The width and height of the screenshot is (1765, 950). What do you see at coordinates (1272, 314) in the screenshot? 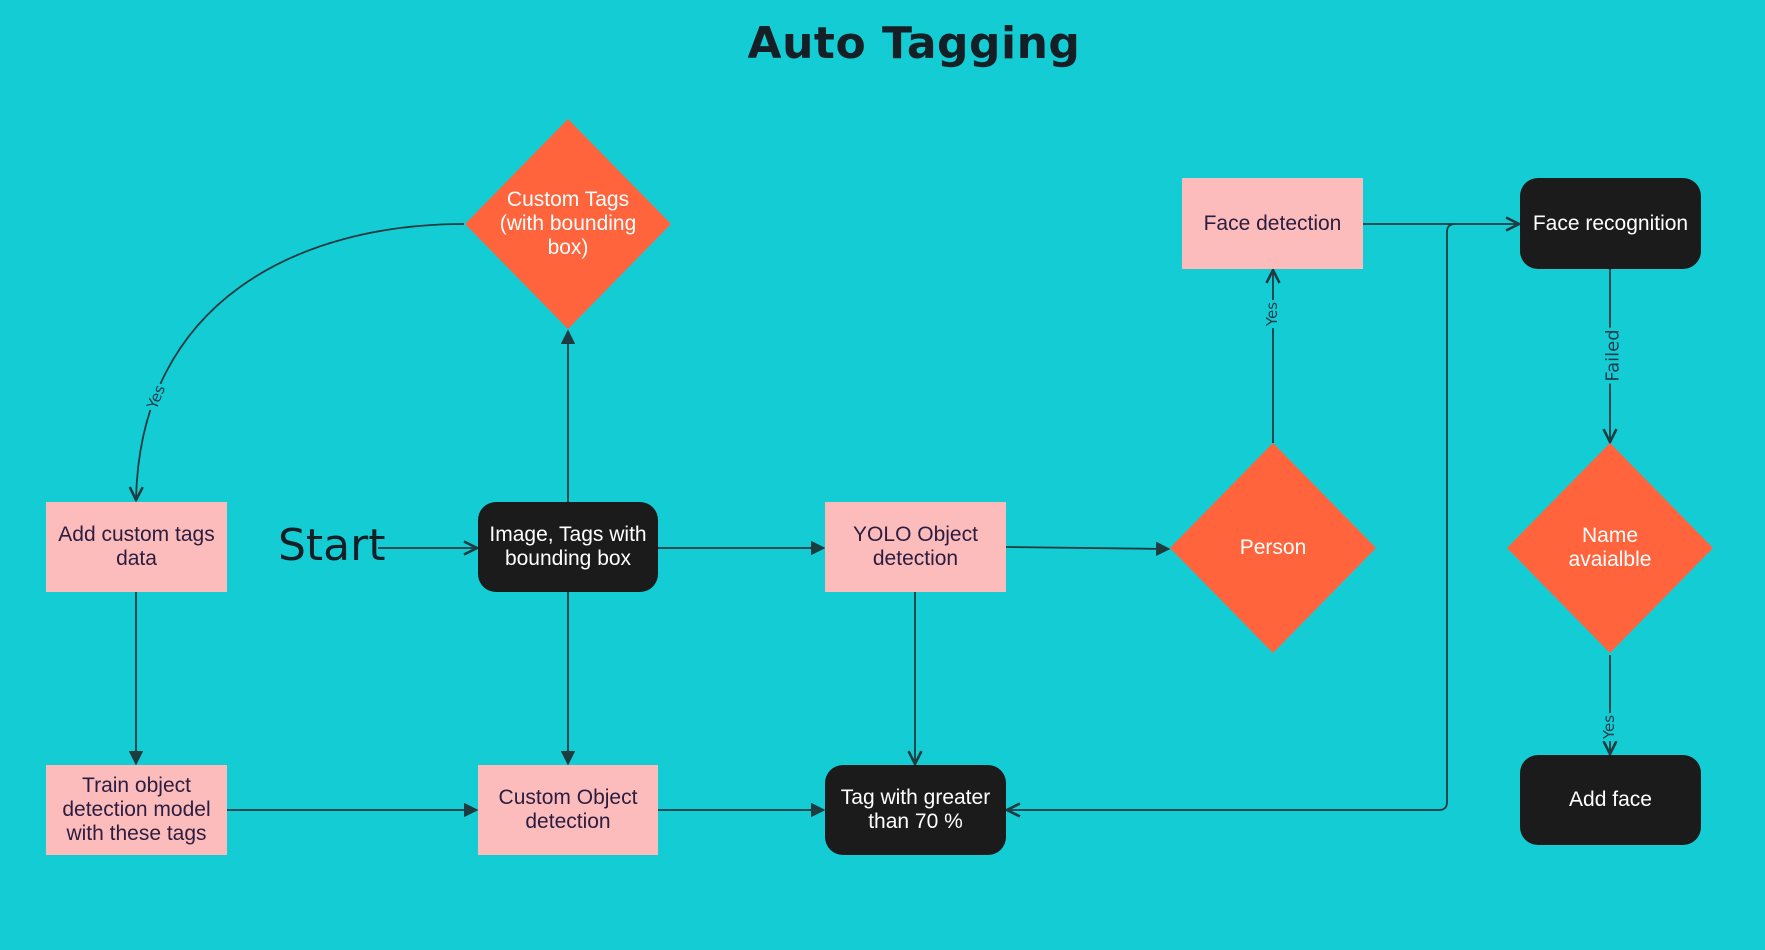
I see `edge-label-person-yes: Yes` at bounding box center [1272, 314].